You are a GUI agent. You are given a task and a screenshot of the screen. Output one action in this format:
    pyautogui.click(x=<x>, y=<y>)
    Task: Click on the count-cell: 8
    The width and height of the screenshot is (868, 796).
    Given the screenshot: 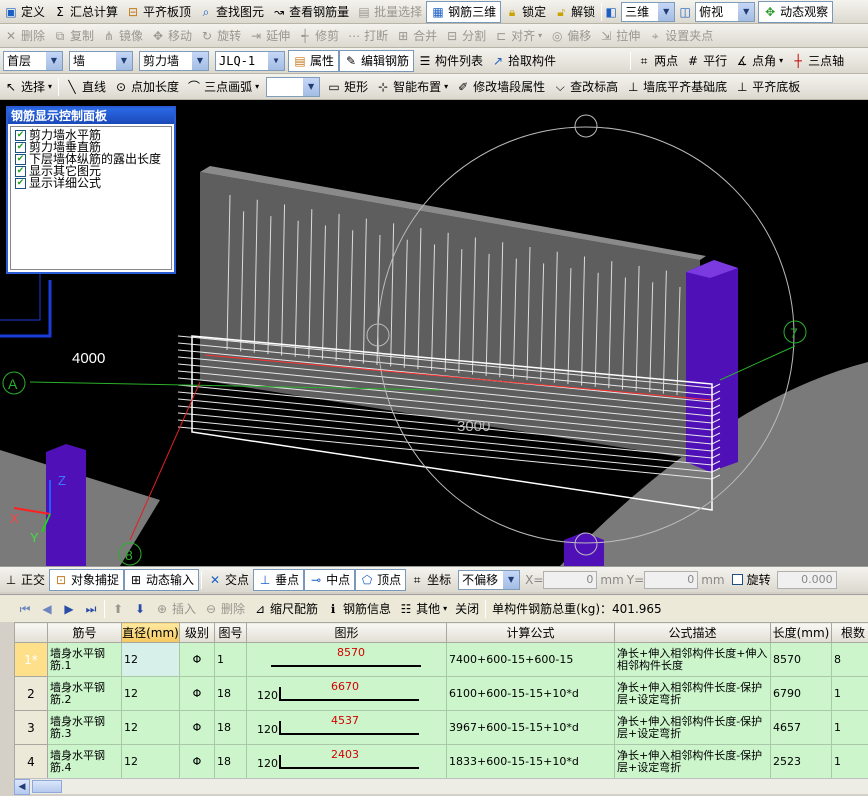 What is the action you would take?
    pyautogui.click(x=849, y=659)
    